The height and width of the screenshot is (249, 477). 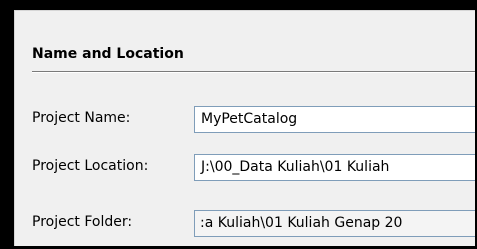 I want to click on project-folder-field: :a Kuliah\01 Kuliah Genap 20, so click(x=334, y=223).